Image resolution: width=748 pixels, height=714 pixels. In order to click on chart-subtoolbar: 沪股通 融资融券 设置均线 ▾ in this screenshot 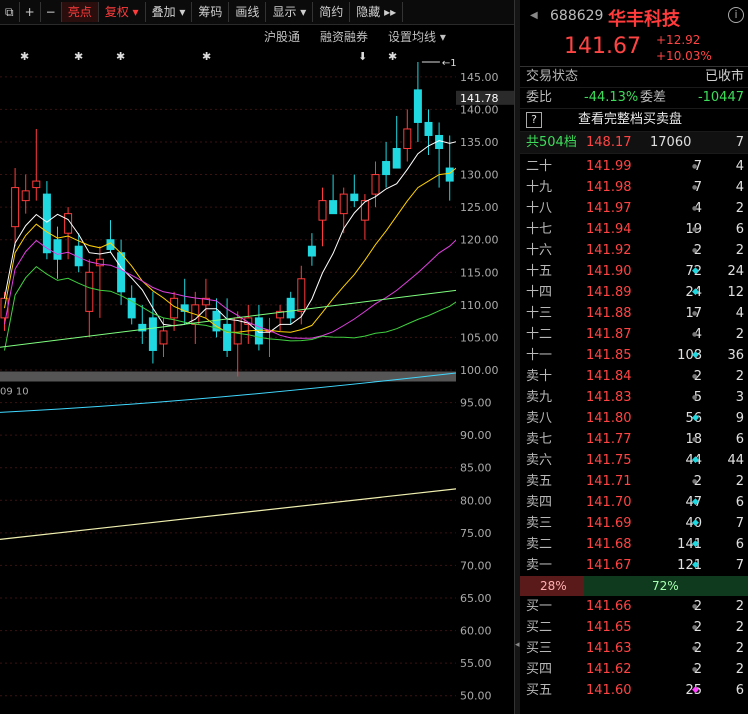, I will do `click(228, 36)`.